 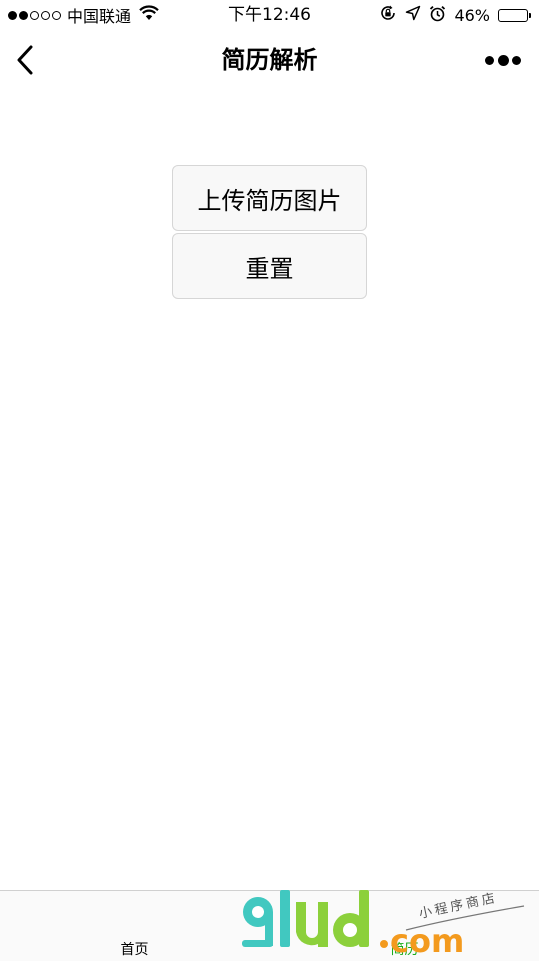 What do you see at coordinates (503, 60) in the screenshot?
I see `more-button` at bounding box center [503, 60].